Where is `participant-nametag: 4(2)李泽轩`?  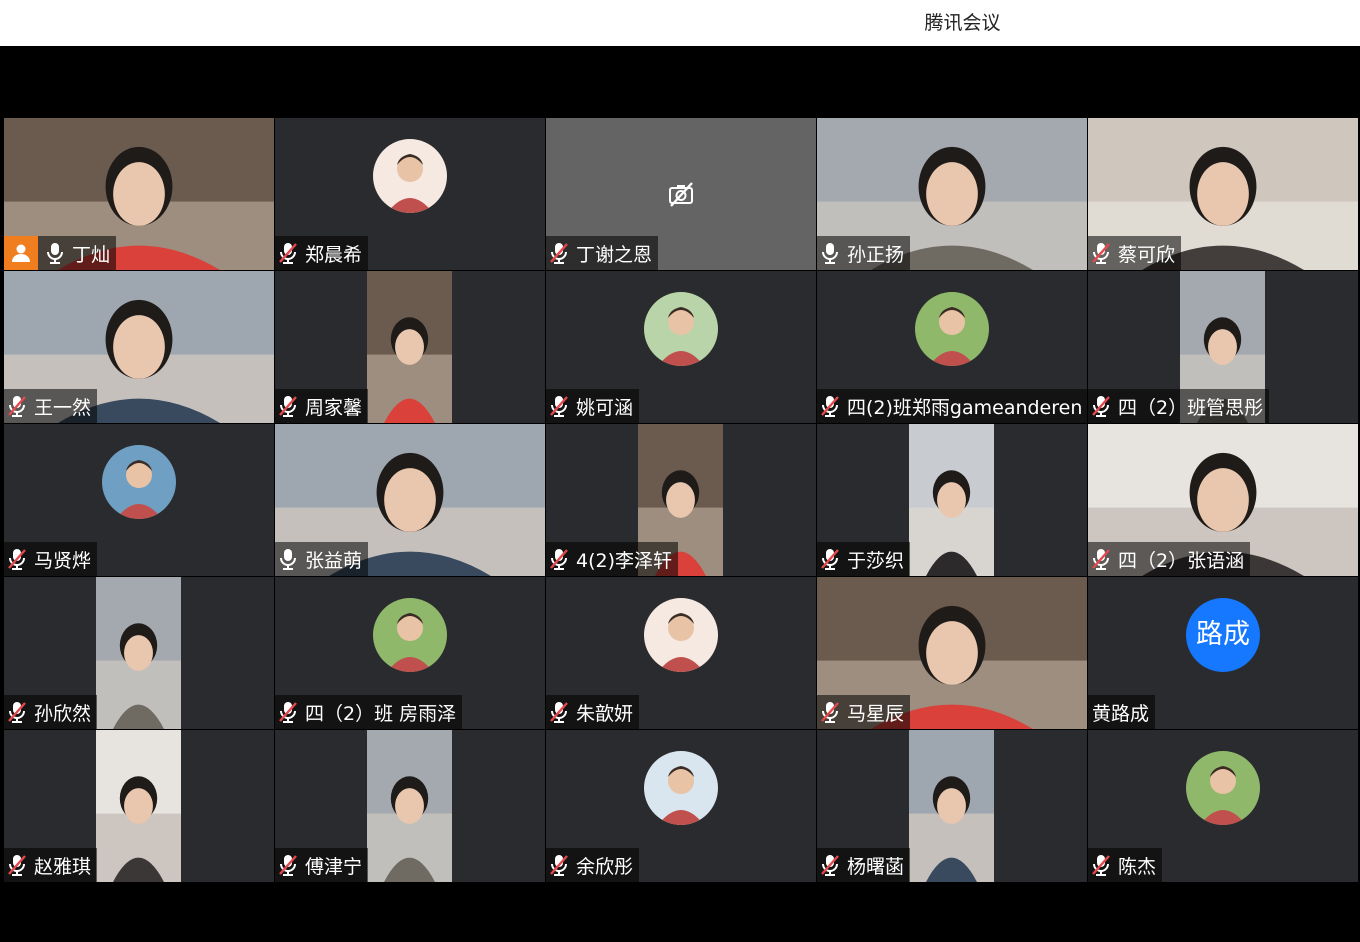 participant-nametag: 4(2)李泽轩 is located at coordinates (612, 559).